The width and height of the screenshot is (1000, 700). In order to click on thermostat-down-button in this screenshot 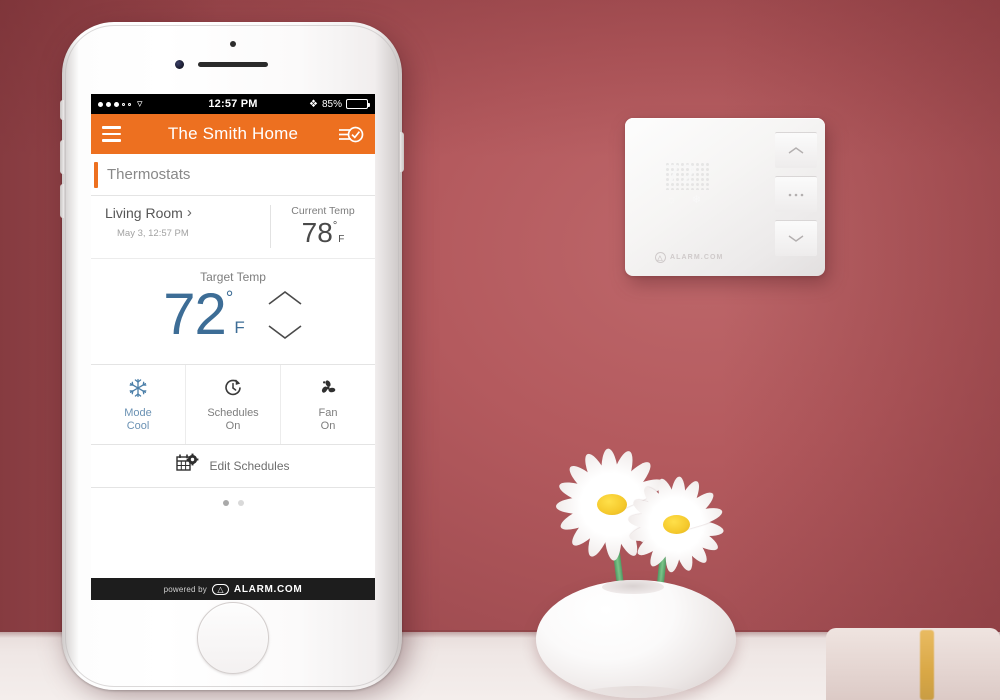, I will do `click(796, 238)`.